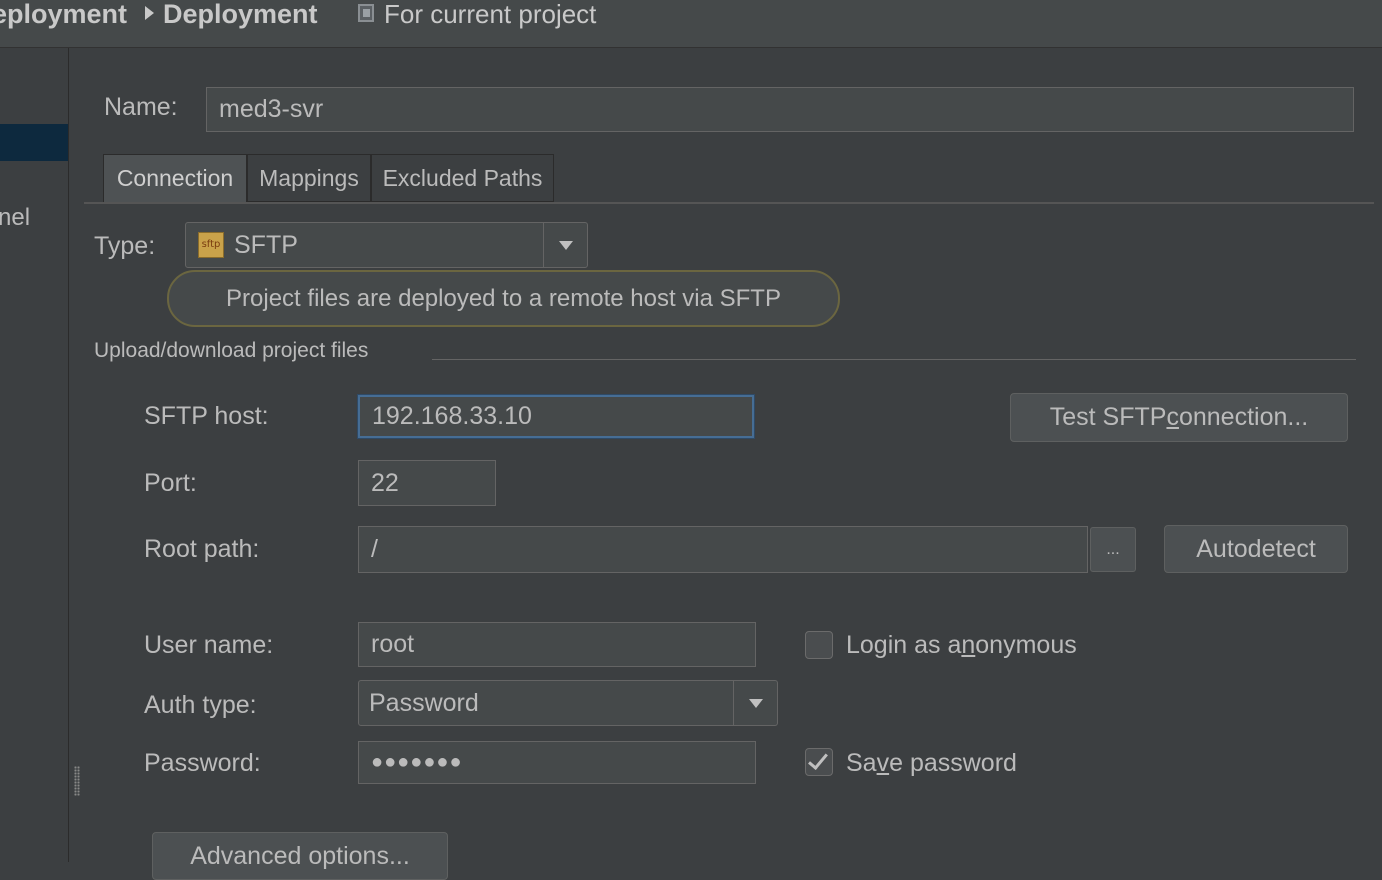 The image size is (1382, 880). Describe the element at coordinates (34, 142) in the screenshot. I see `sidebar-item-selected` at that location.